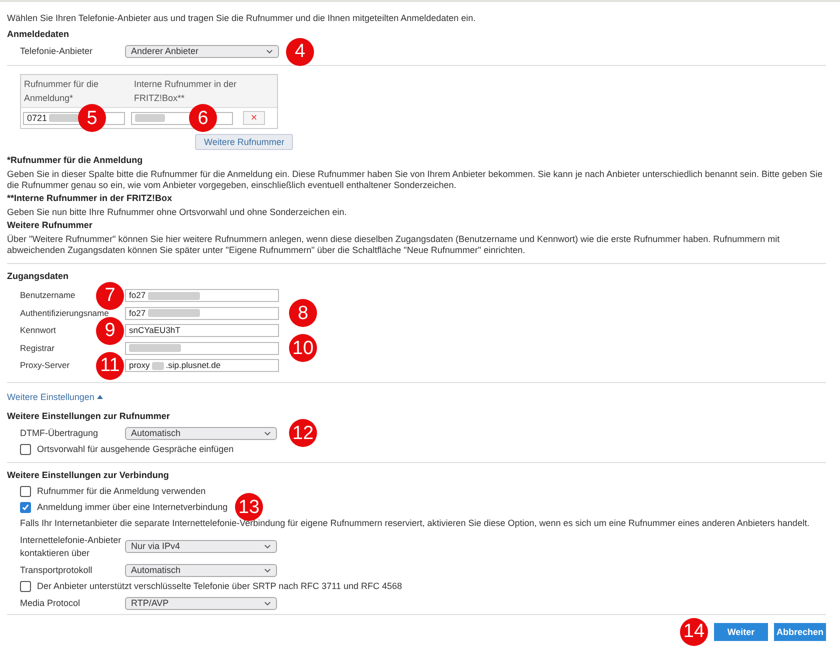  Describe the element at coordinates (38, 34) in the screenshot. I see `section-heading: Anmeldedaten` at that location.